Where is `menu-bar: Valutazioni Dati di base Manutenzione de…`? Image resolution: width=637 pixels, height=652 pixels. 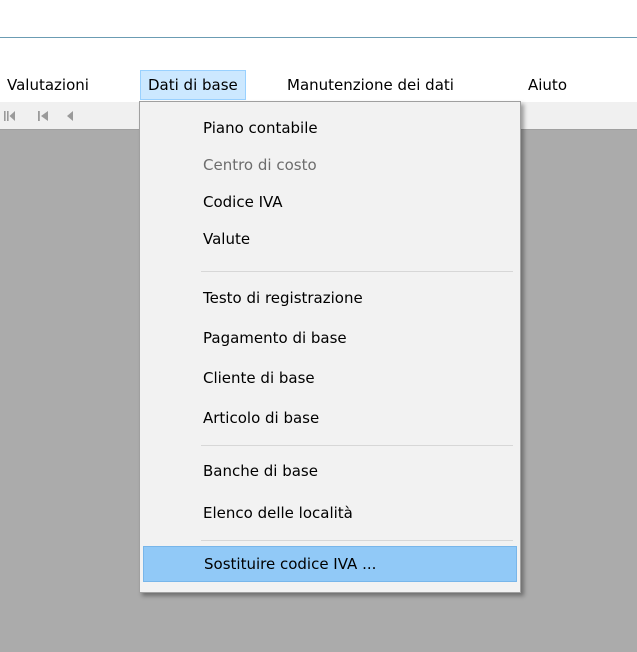 menu-bar: Valutazioni Dati di base Manutenzione de… is located at coordinates (318, 86).